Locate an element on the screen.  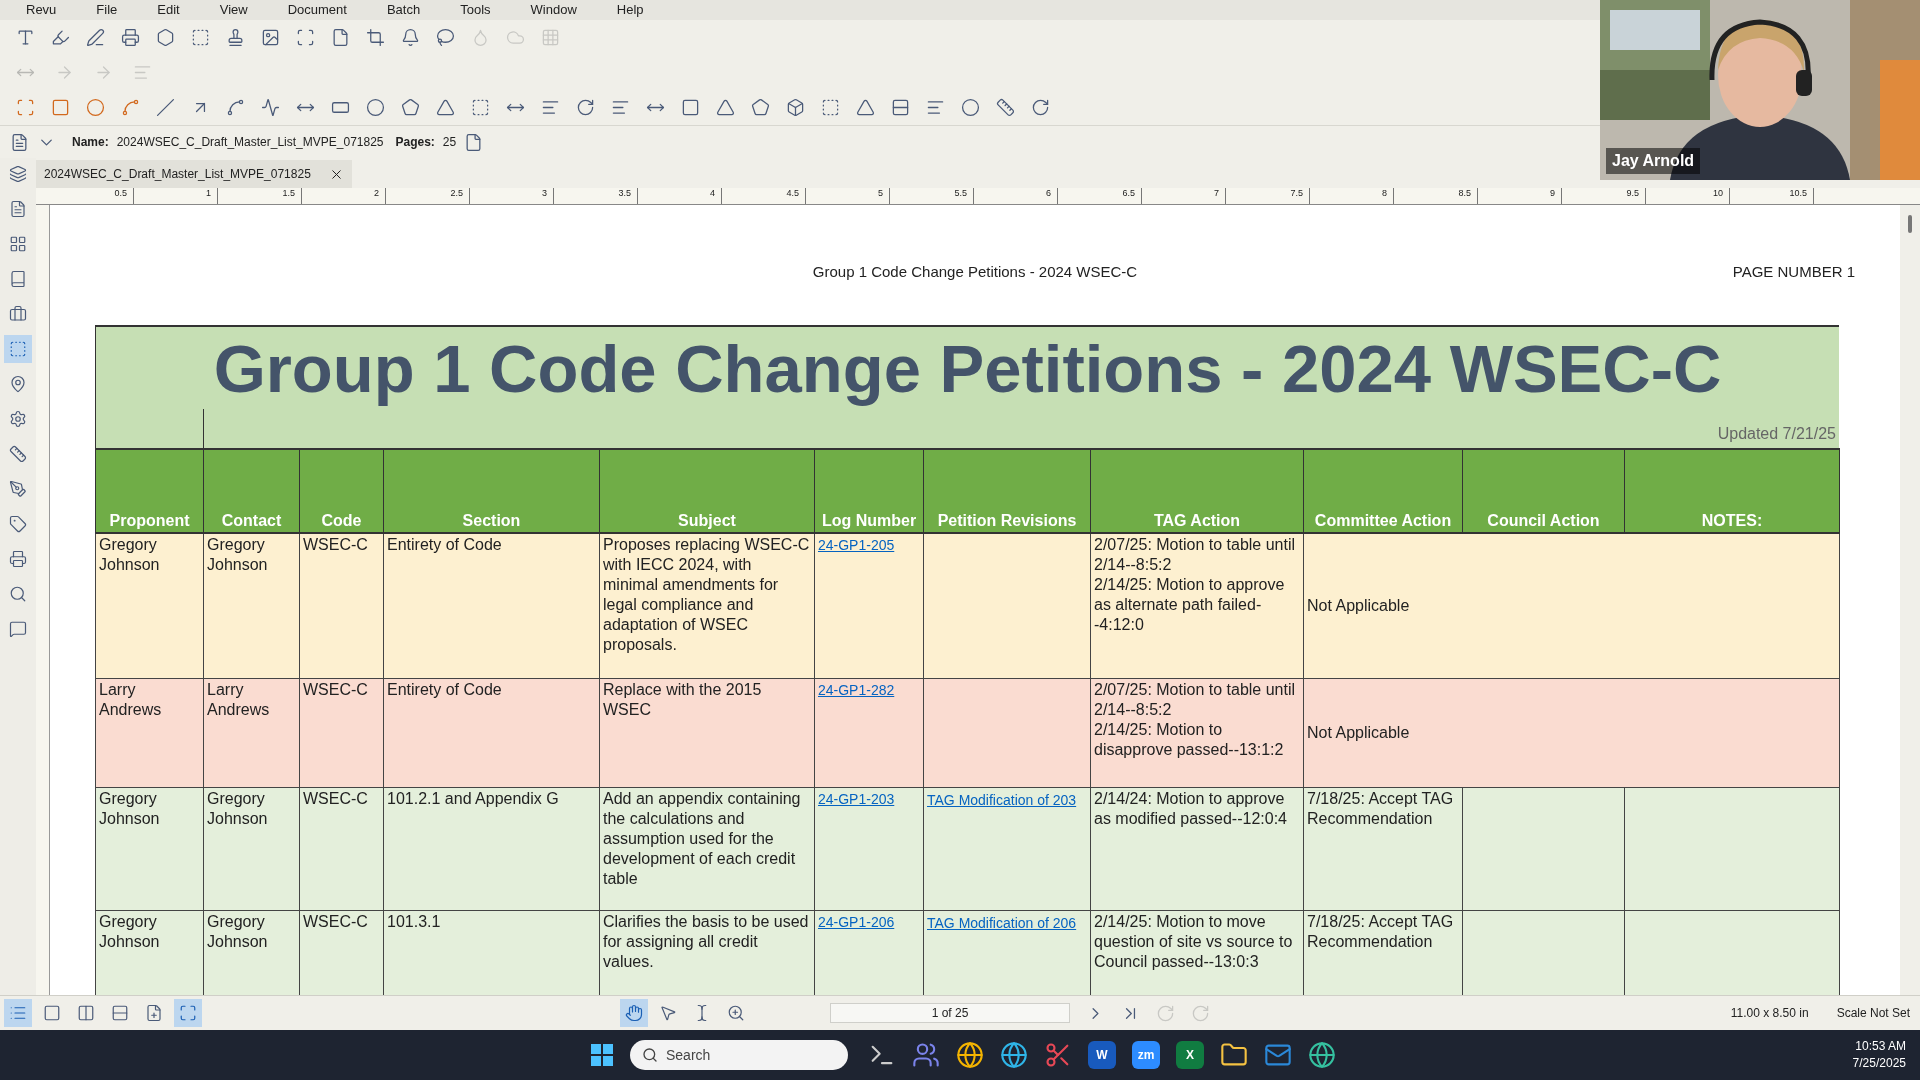
highlighter-icon is located at coordinates (60, 37).